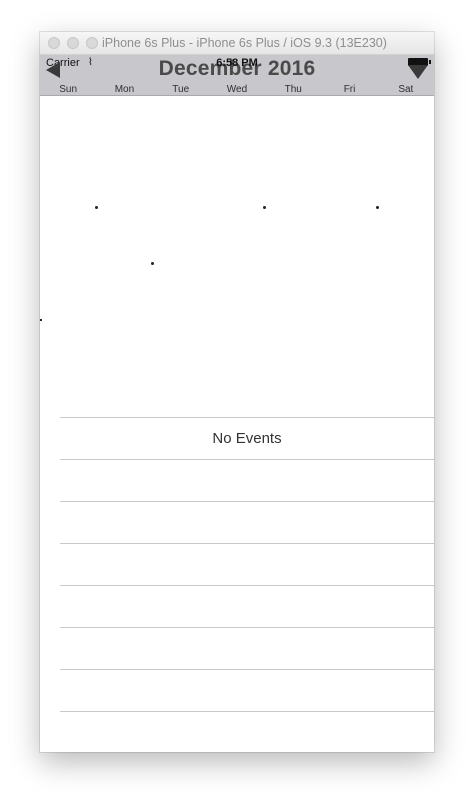  I want to click on weekday-label: Fri, so click(349, 89).